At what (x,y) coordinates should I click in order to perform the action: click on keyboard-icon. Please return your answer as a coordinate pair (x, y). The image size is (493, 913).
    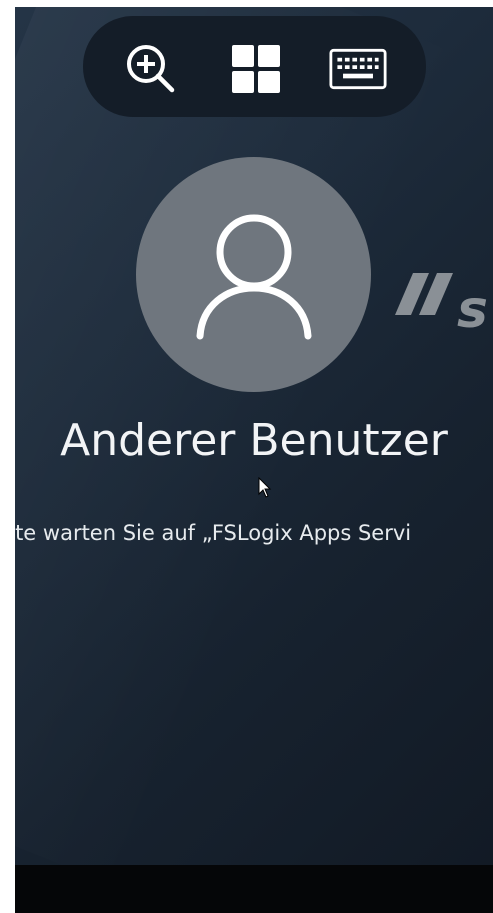
    Looking at the image, I should click on (358, 69).